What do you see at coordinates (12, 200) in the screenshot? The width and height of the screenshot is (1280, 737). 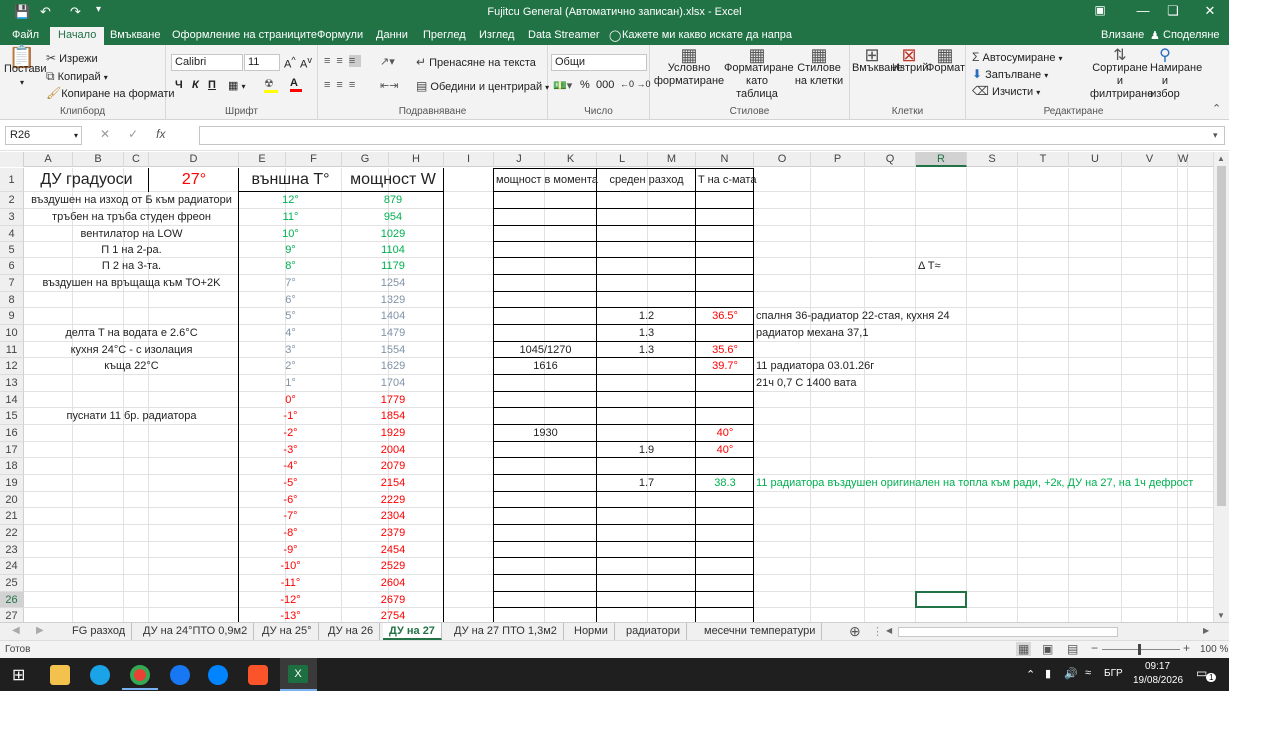 I see `row-header: 2` at bounding box center [12, 200].